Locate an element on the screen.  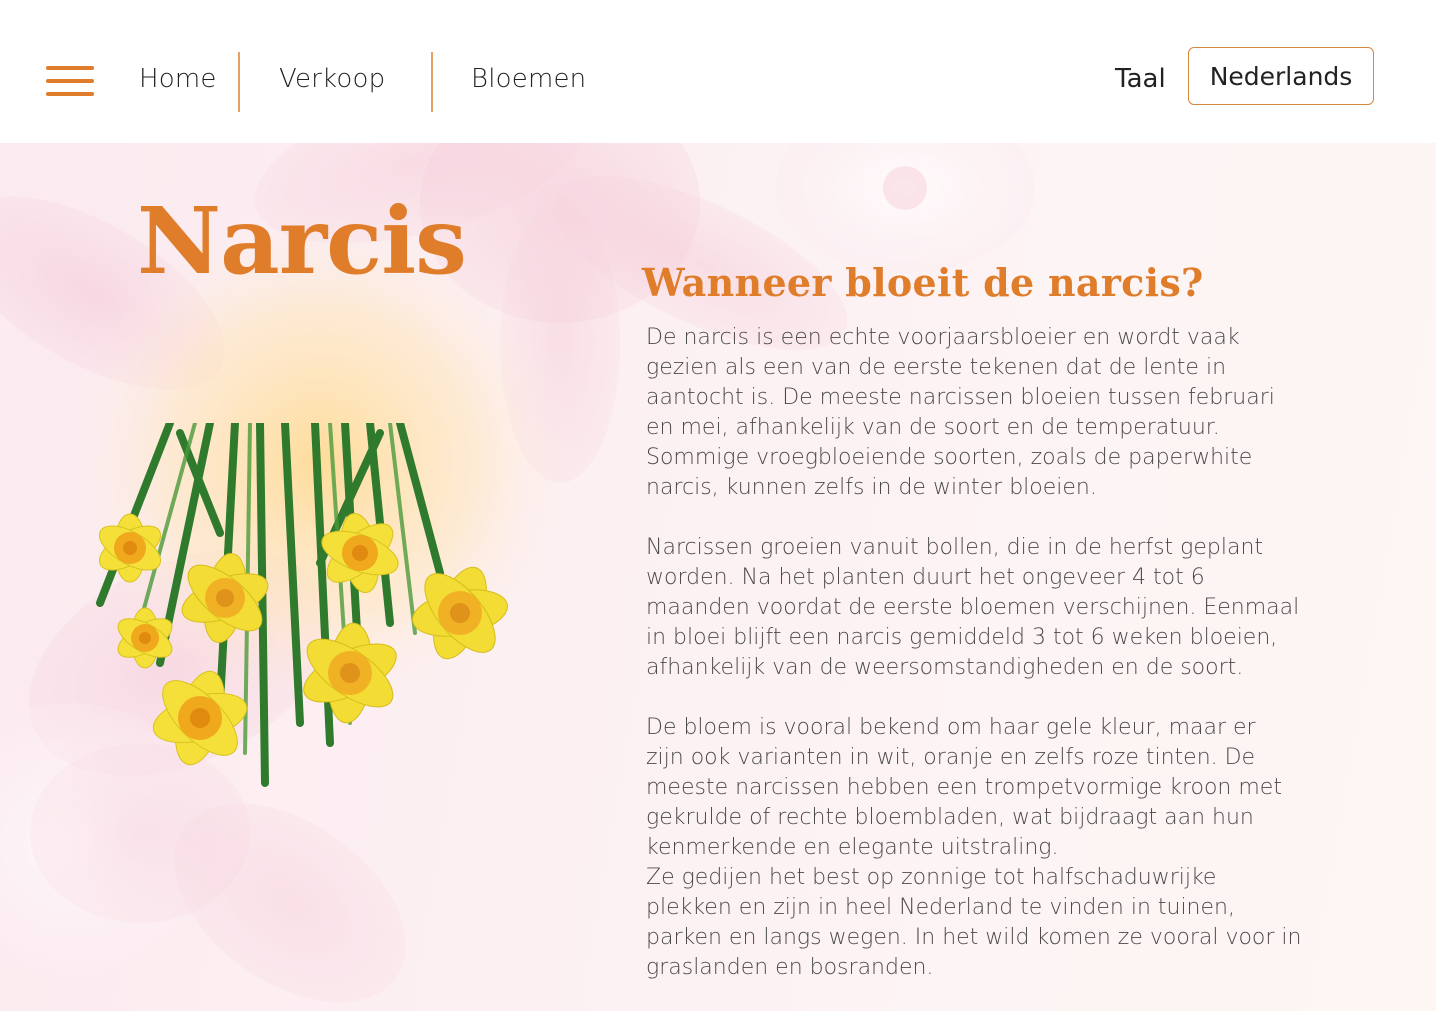
language-select-value: Nederlands is located at coordinates (1281, 76).